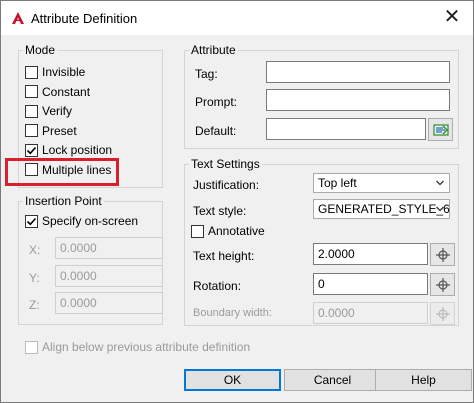  I want to click on insert-field-button, so click(440, 129).